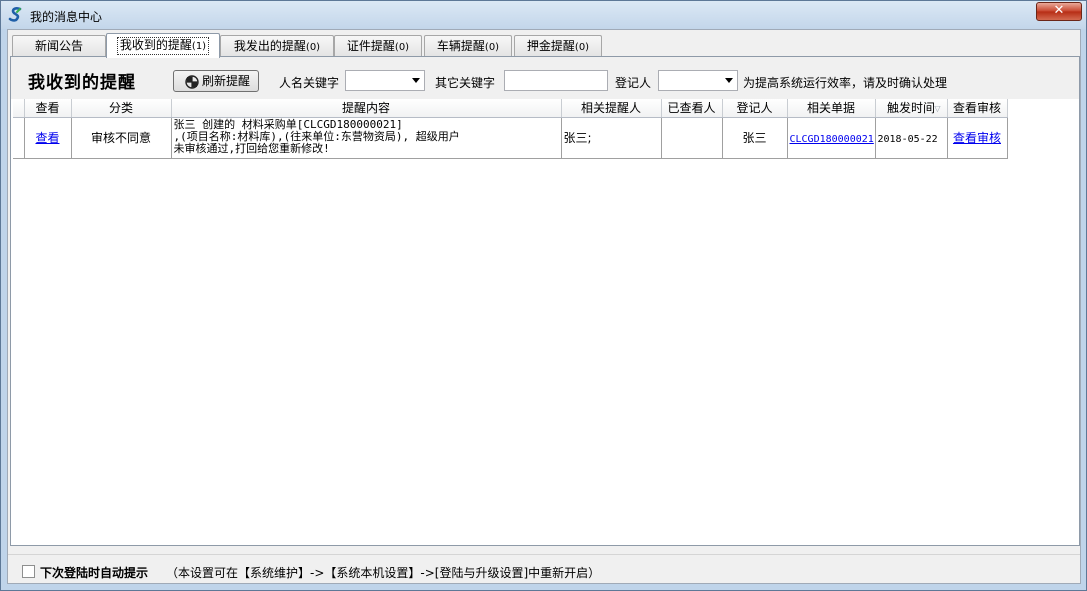  Describe the element at coordinates (556, 80) in the screenshot. I see `other-keyword-input` at that location.